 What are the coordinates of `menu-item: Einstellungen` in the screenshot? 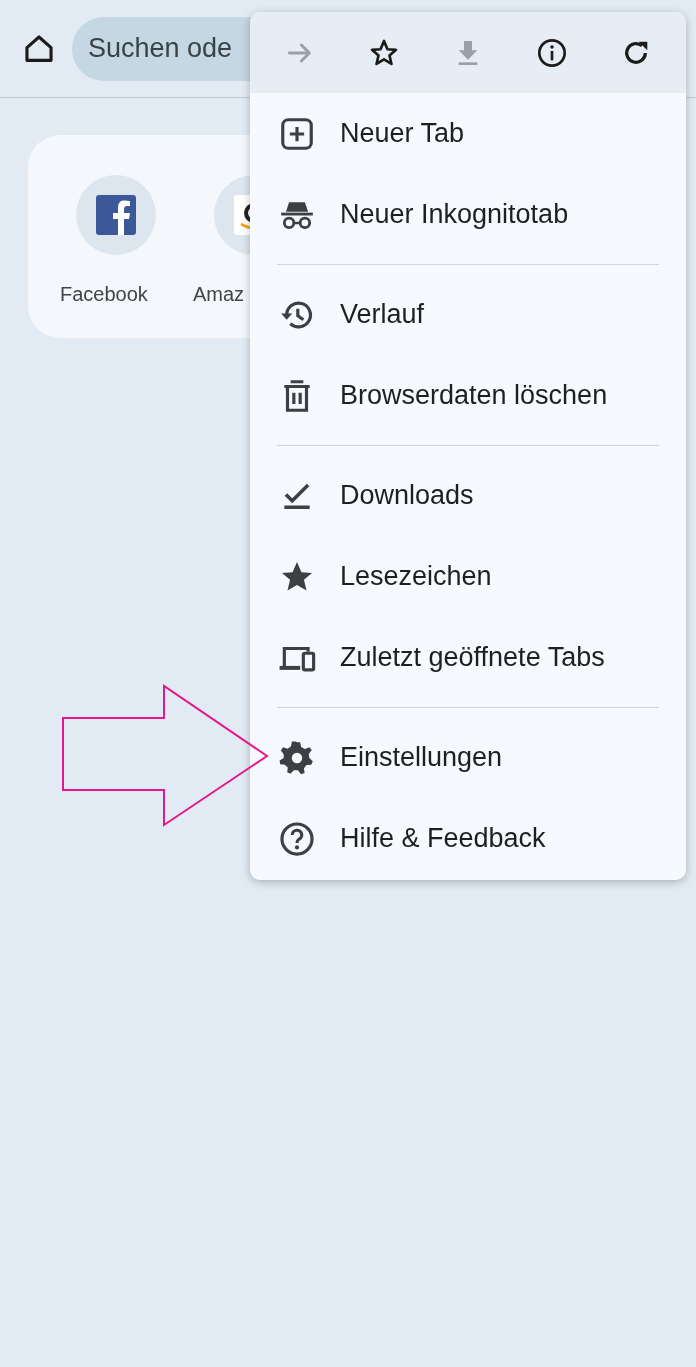 It's located at (468, 757).